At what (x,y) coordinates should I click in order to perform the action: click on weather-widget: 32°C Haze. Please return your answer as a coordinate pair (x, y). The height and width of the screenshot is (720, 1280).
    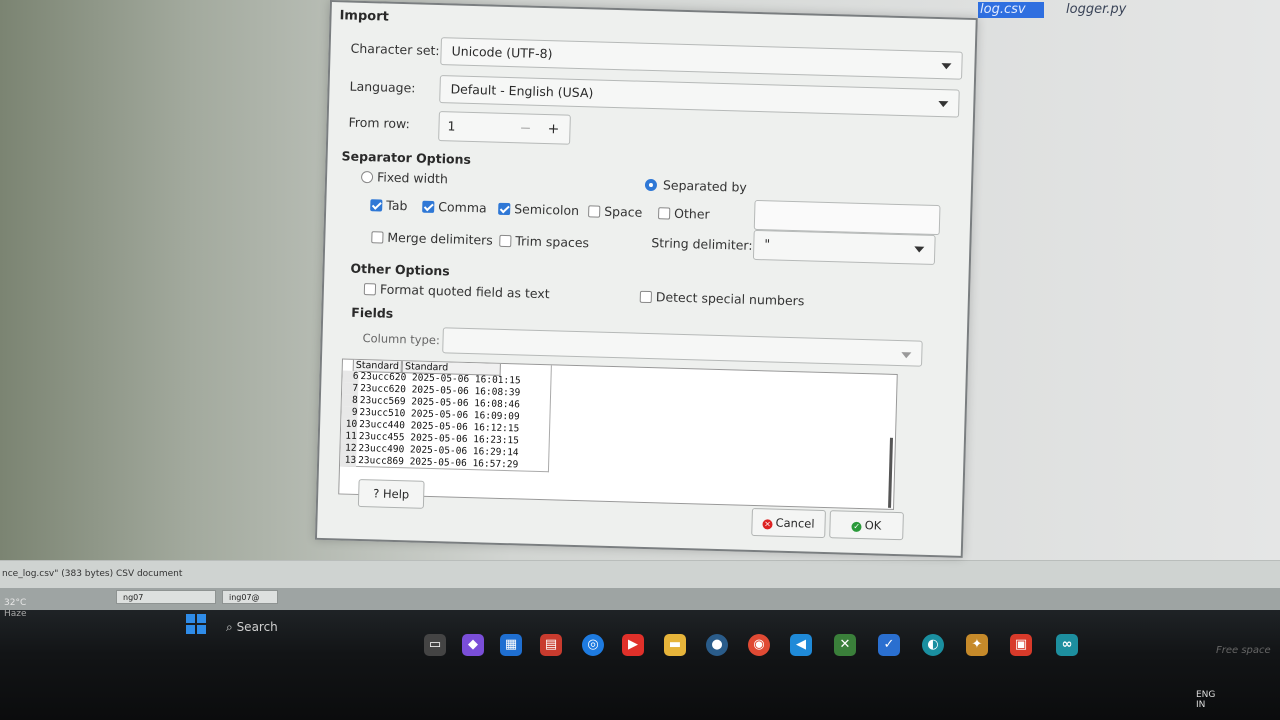
    Looking at the image, I should click on (15, 609).